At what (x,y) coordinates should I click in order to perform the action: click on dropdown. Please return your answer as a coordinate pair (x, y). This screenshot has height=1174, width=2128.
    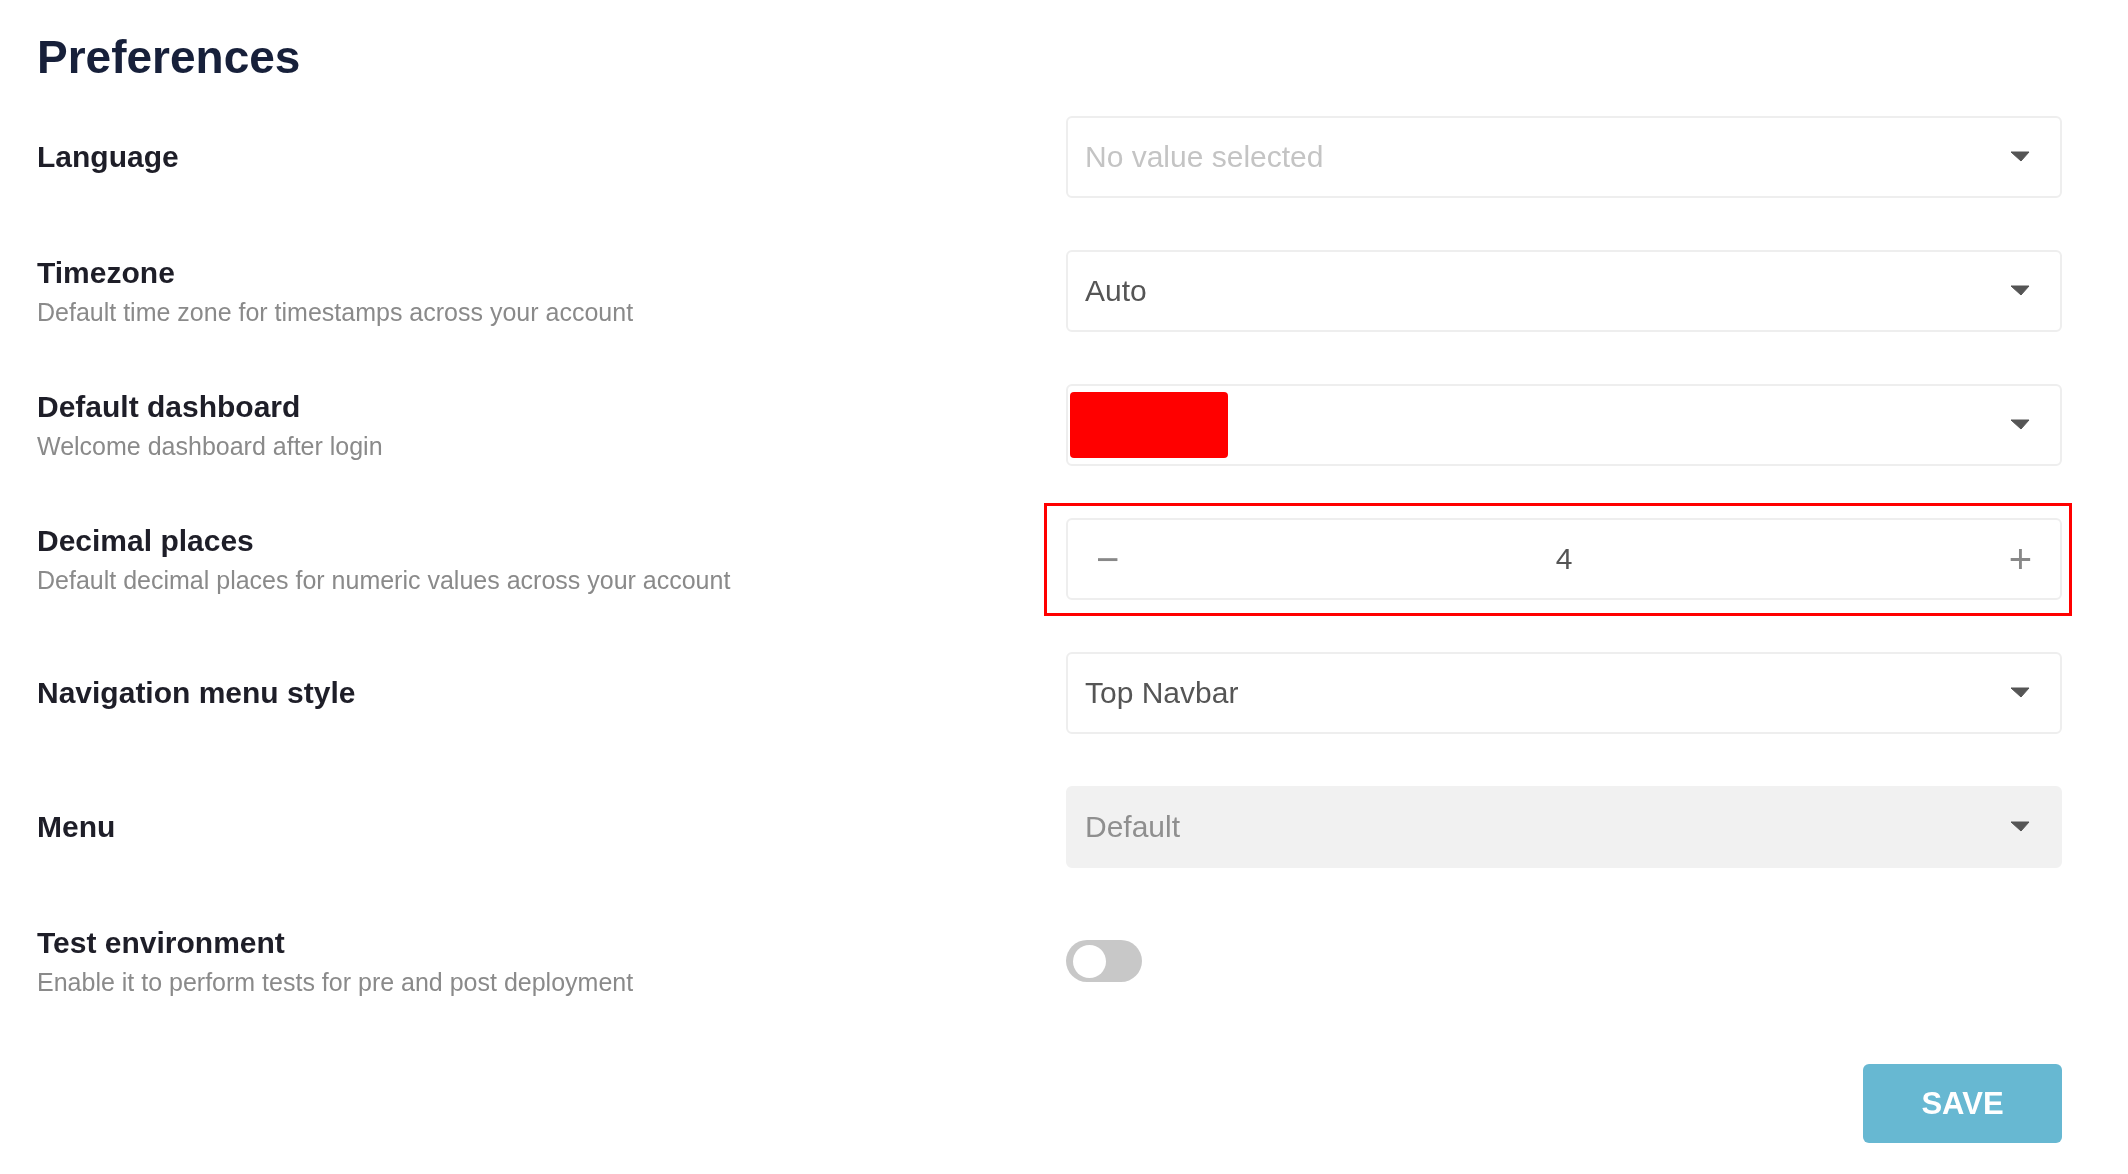
    Looking at the image, I should click on (1564, 425).